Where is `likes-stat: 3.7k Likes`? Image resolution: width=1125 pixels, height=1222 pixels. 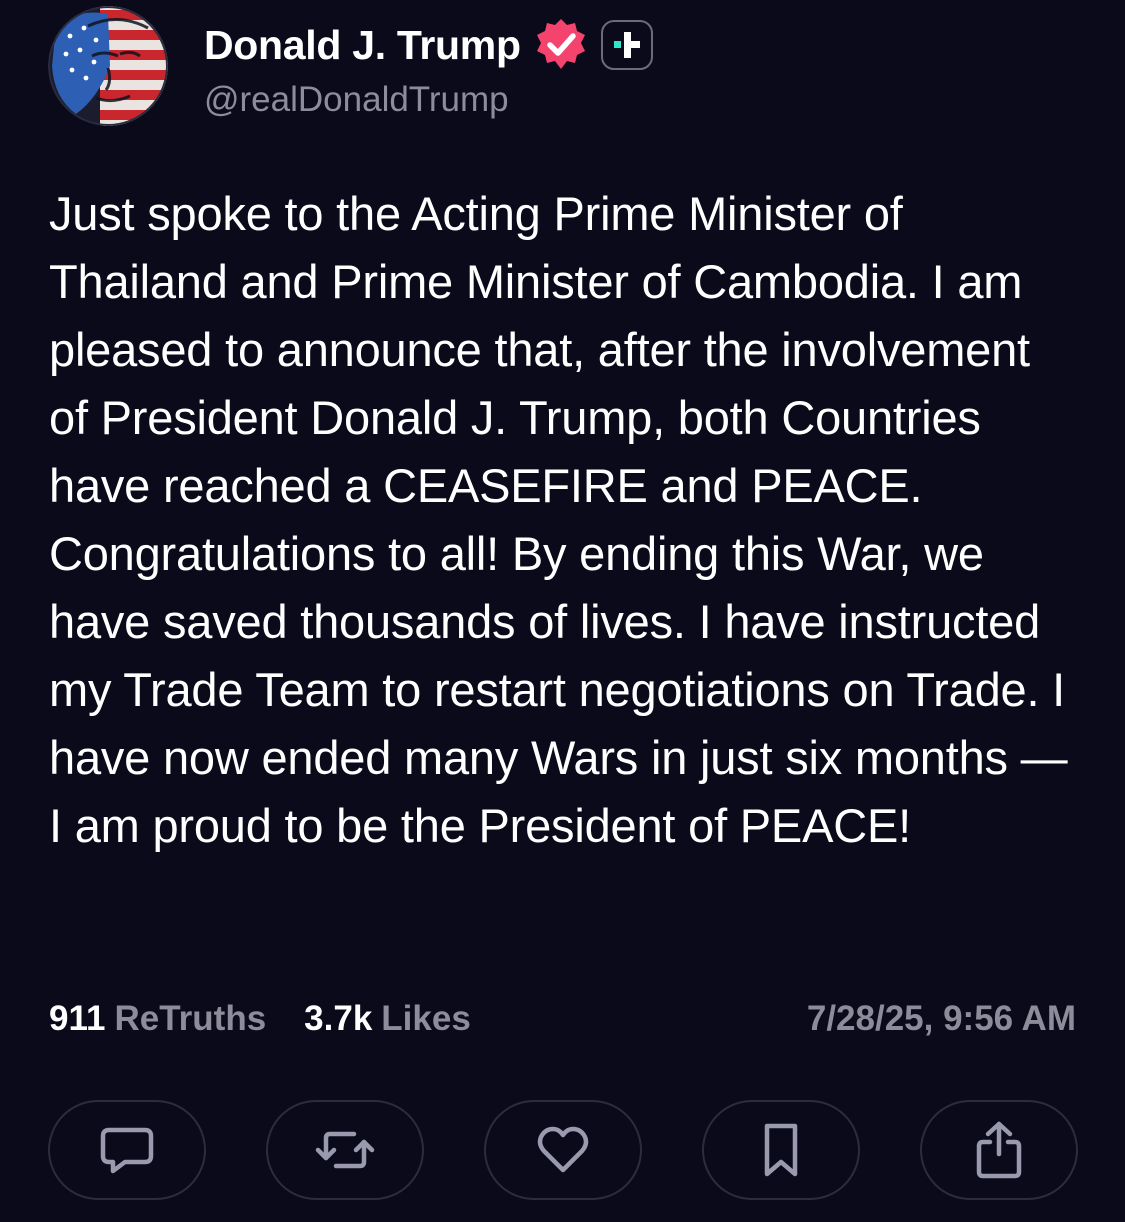 likes-stat: 3.7k Likes is located at coordinates (387, 1019).